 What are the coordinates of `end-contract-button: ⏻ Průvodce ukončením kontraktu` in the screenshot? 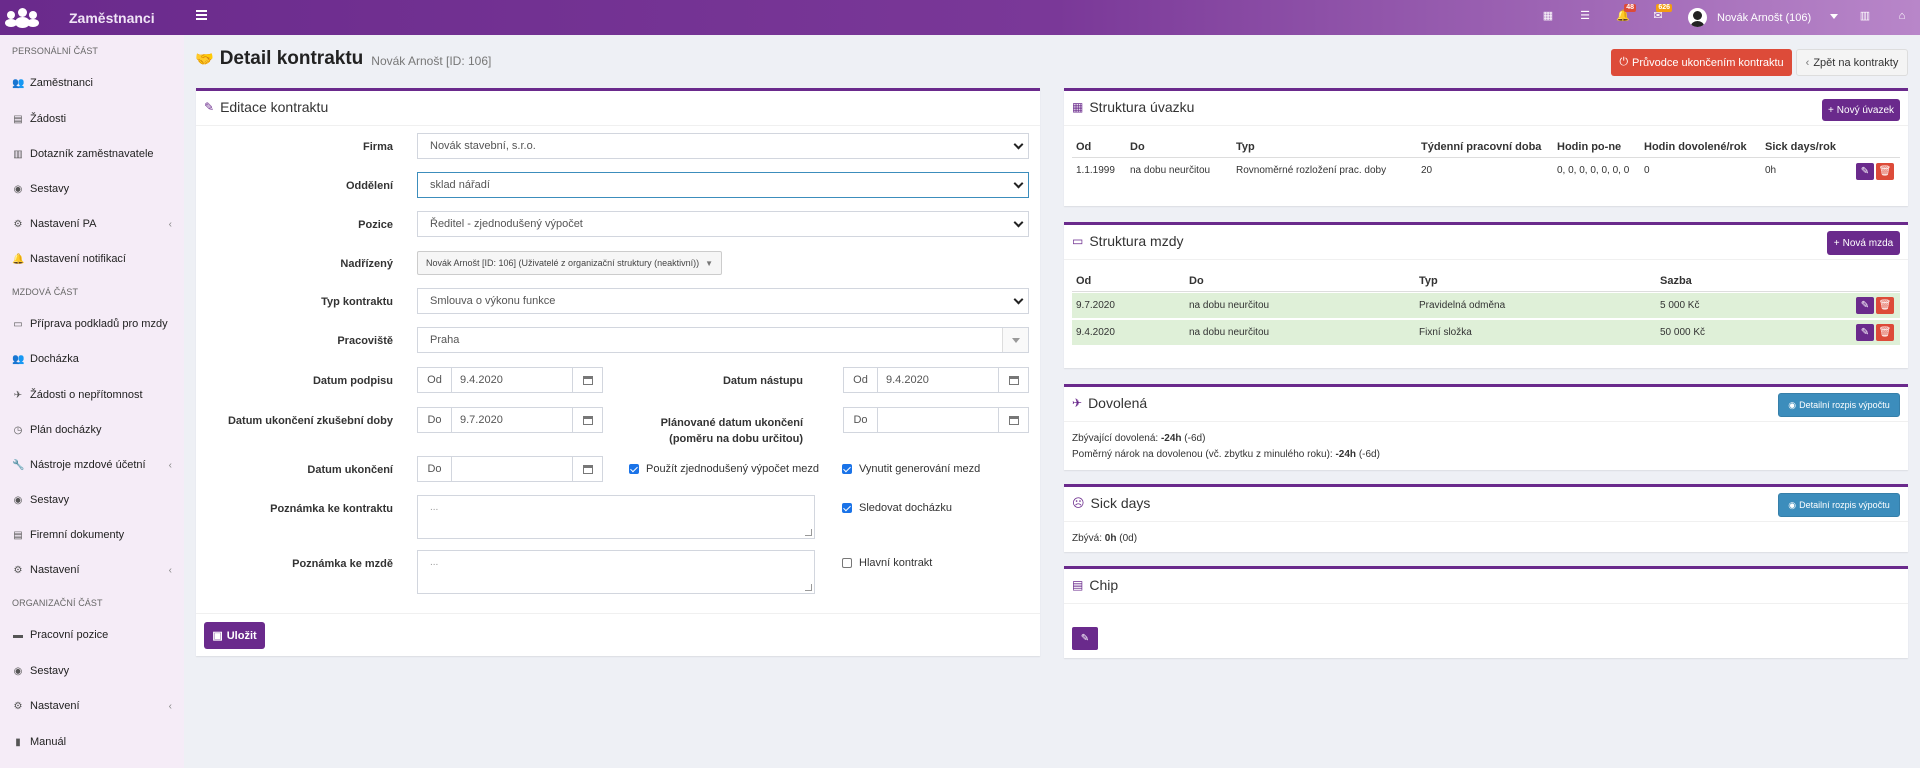 It's located at (1701, 62).